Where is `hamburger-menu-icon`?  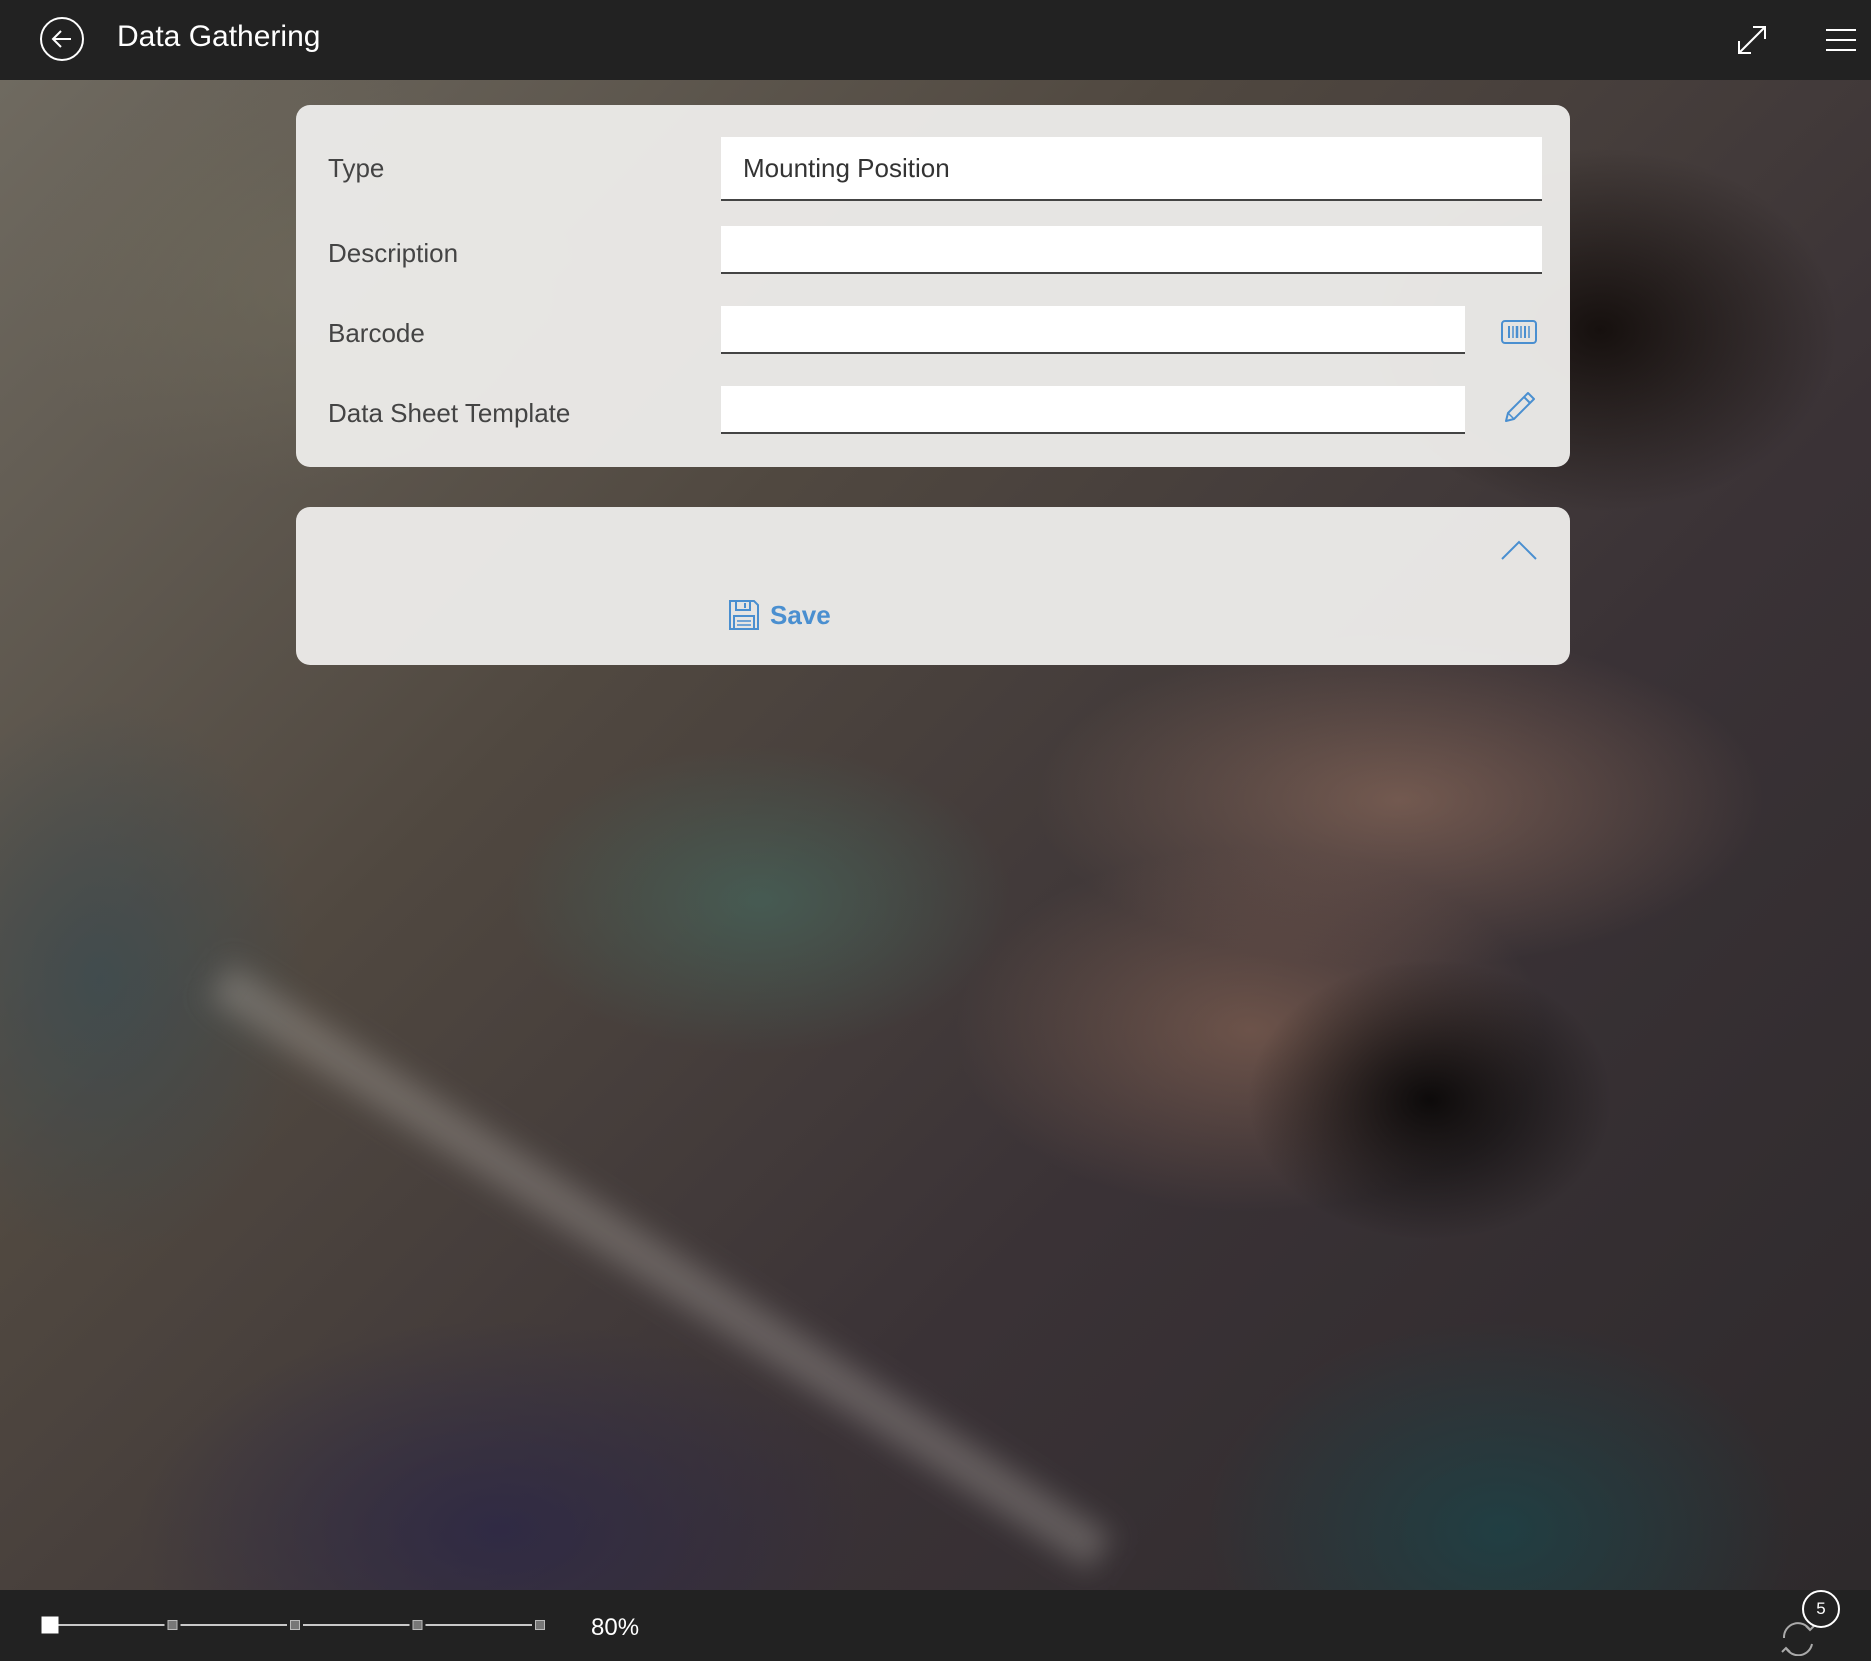
hamburger-menu-icon is located at coordinates (1841, 40).